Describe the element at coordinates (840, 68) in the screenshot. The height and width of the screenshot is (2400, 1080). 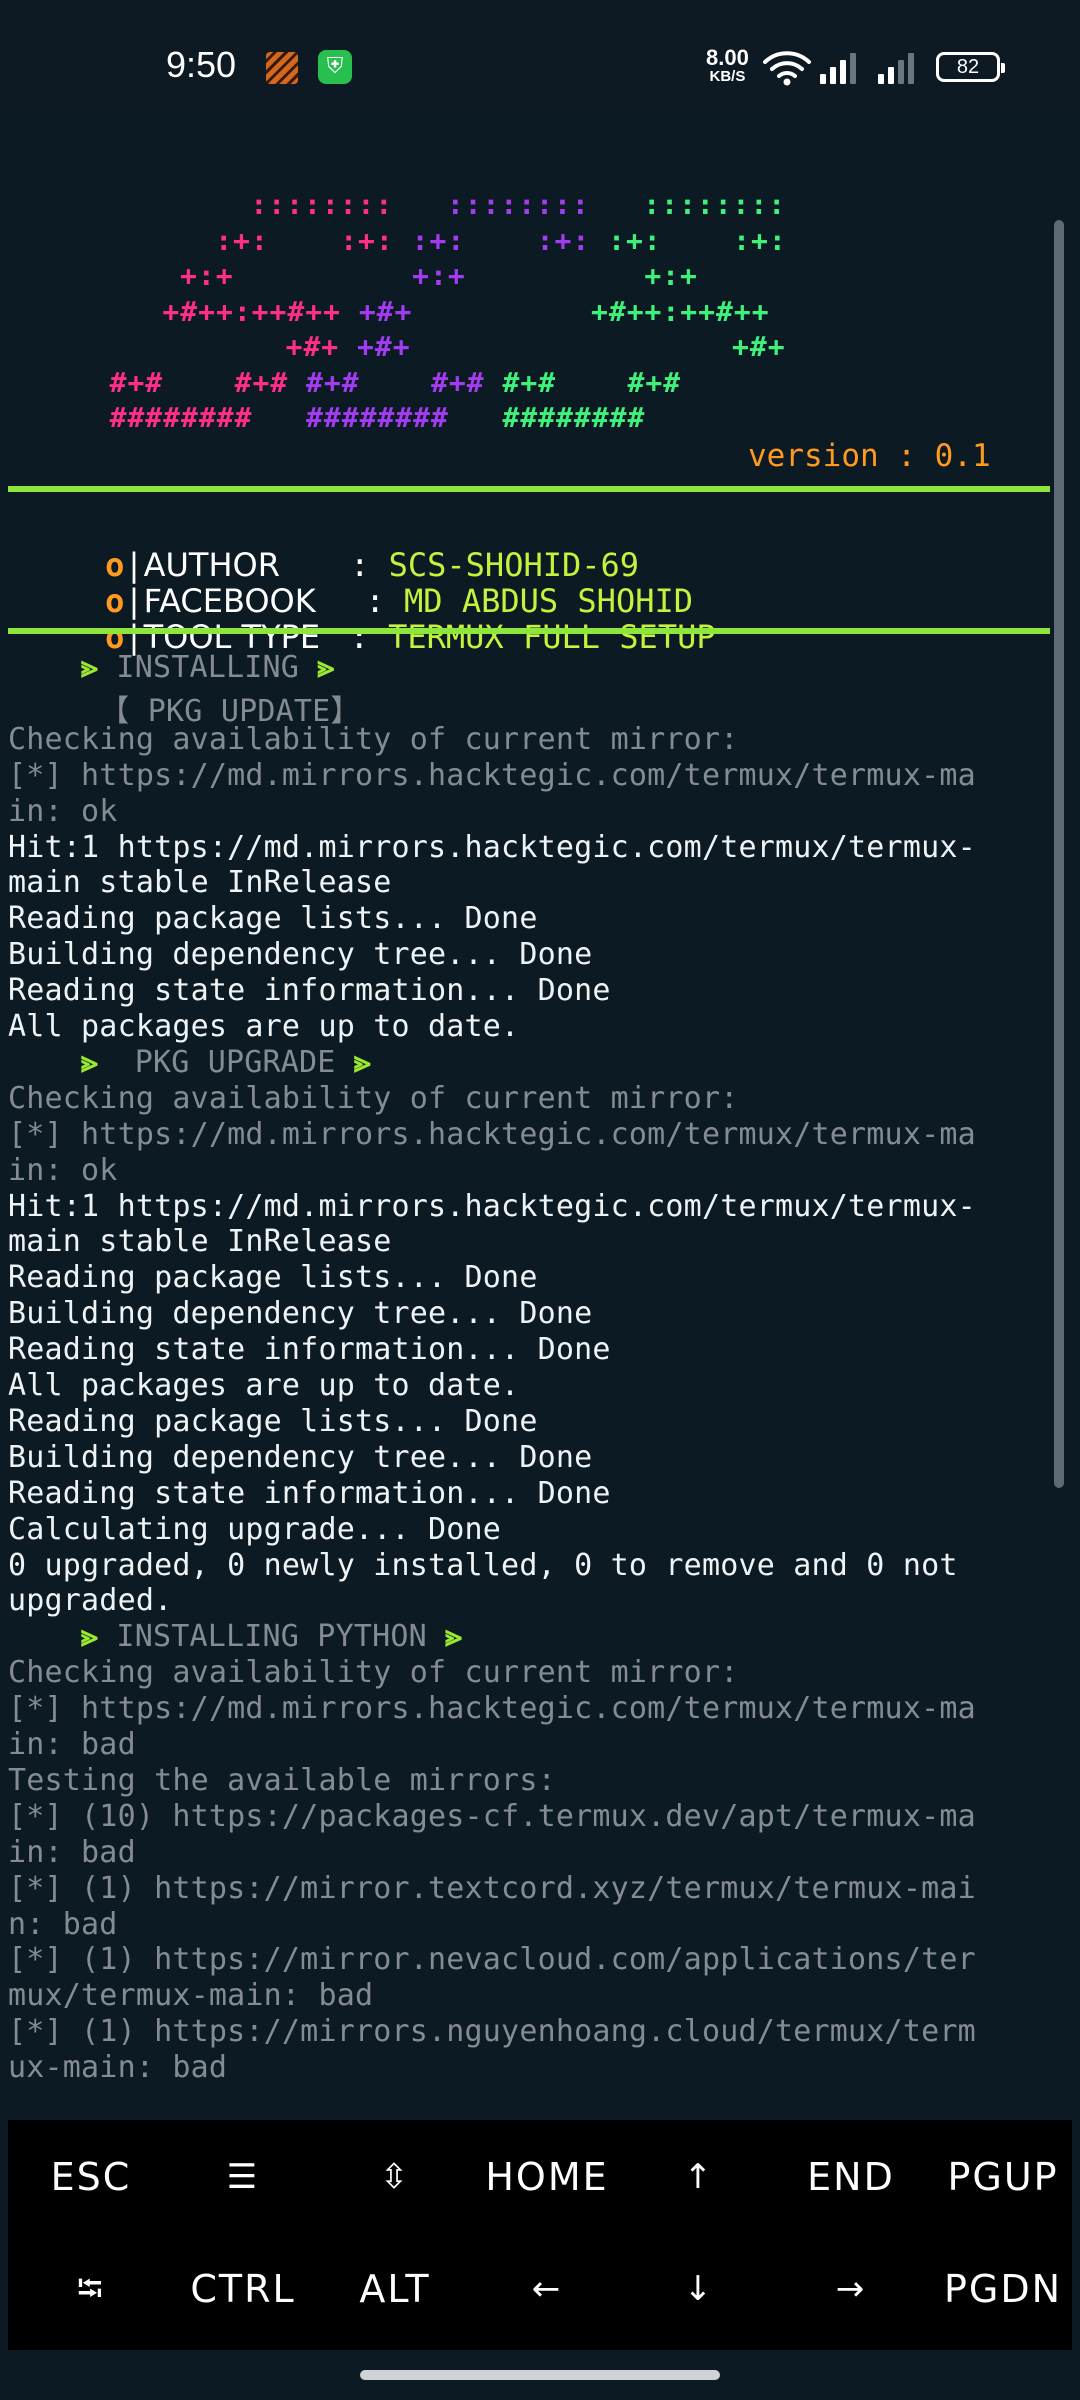
I see `signal-icon` at that location.